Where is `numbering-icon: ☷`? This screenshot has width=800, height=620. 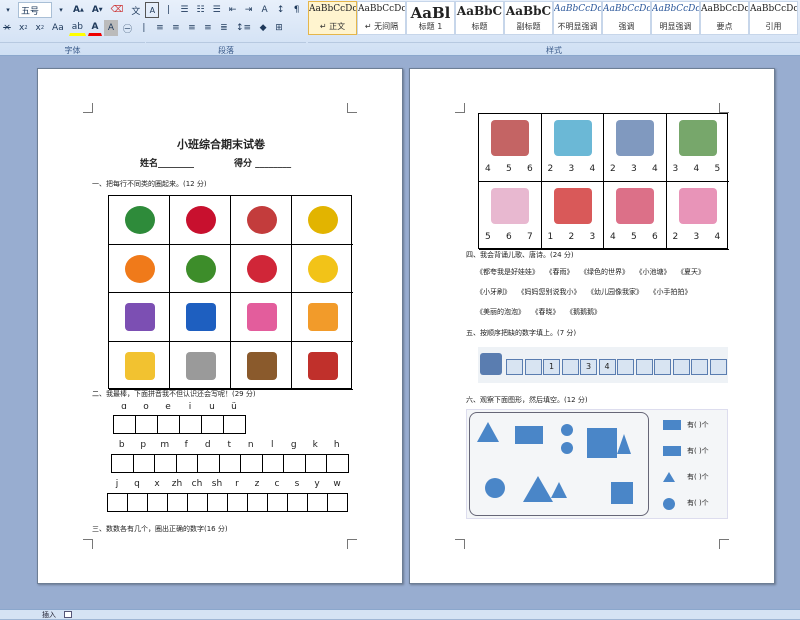 numbering-icon: ☷ is located at coordinates (200, 10).